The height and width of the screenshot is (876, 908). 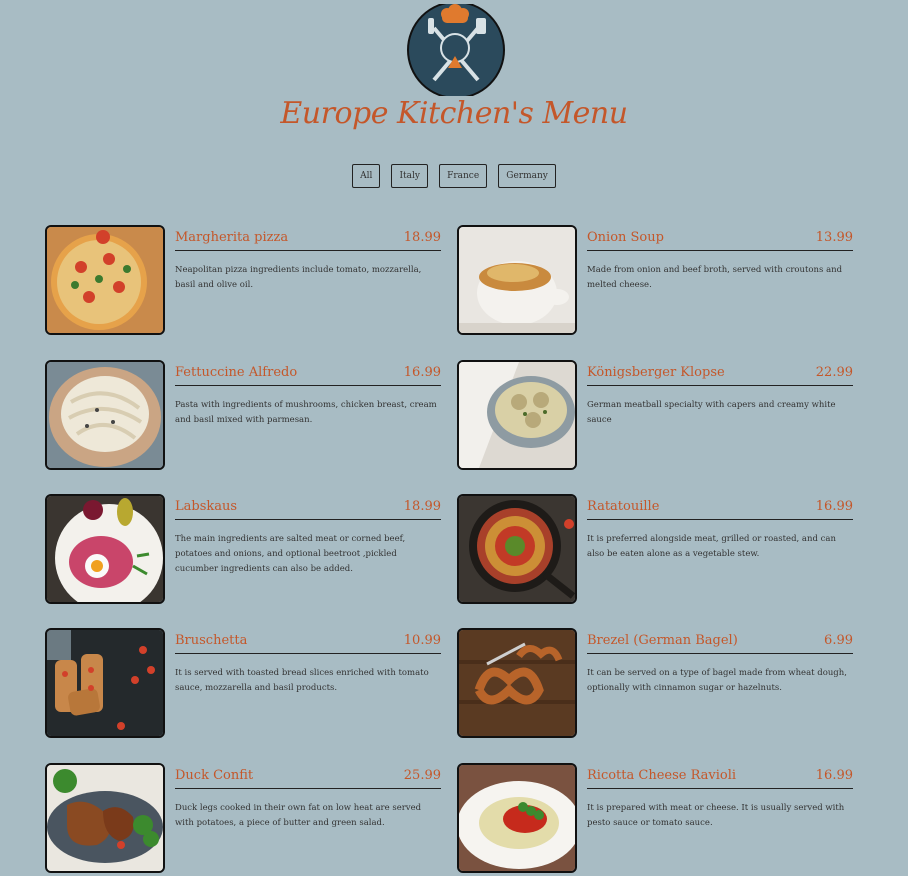 I want to click on filter-bar: All Italy France Germany, so click(x=454, y=175).